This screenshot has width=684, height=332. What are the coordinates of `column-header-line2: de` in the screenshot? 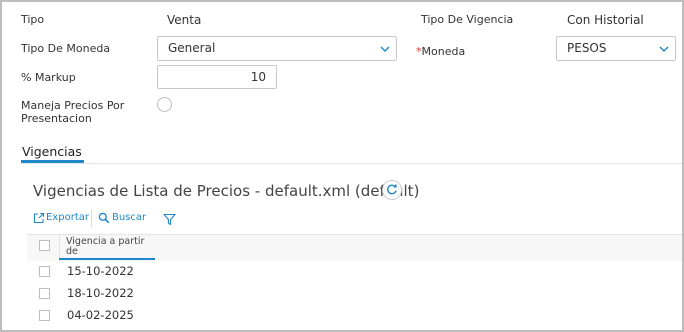 It's located at (72, 251).